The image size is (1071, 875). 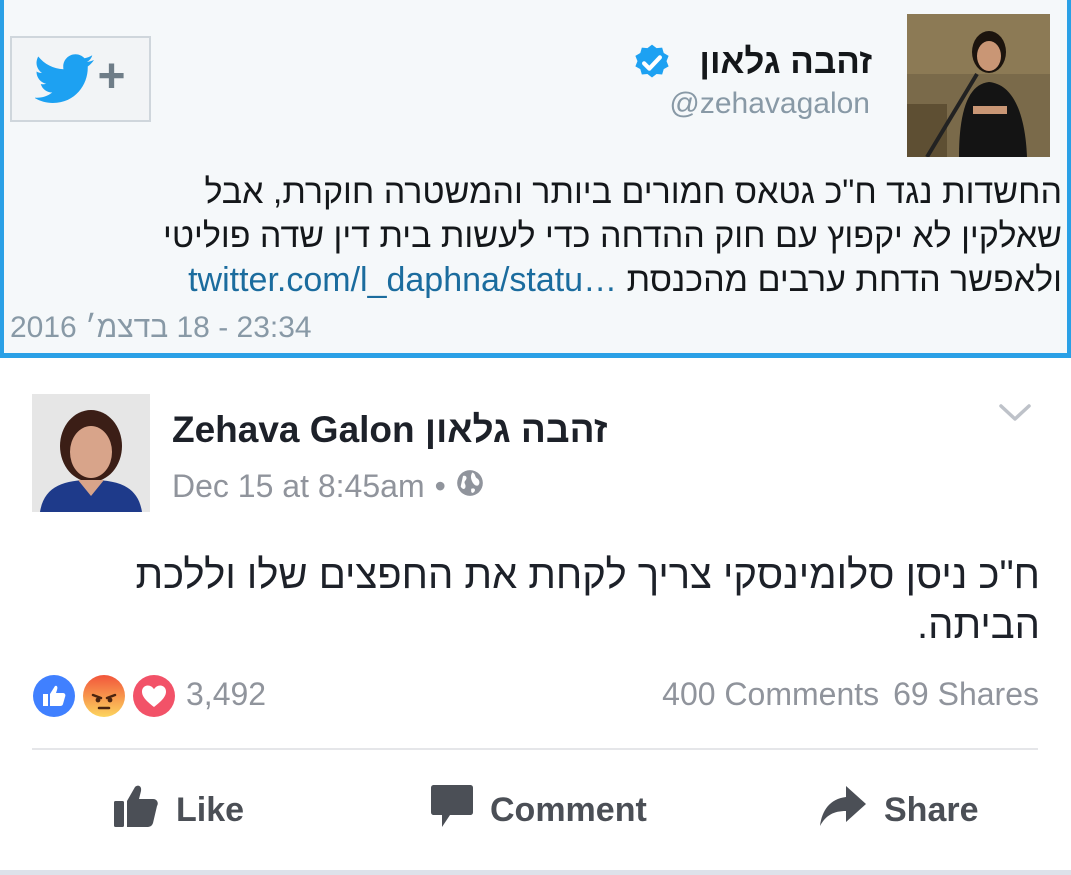 I want to click on verified-badge-icon, so click(x=652, y=65).